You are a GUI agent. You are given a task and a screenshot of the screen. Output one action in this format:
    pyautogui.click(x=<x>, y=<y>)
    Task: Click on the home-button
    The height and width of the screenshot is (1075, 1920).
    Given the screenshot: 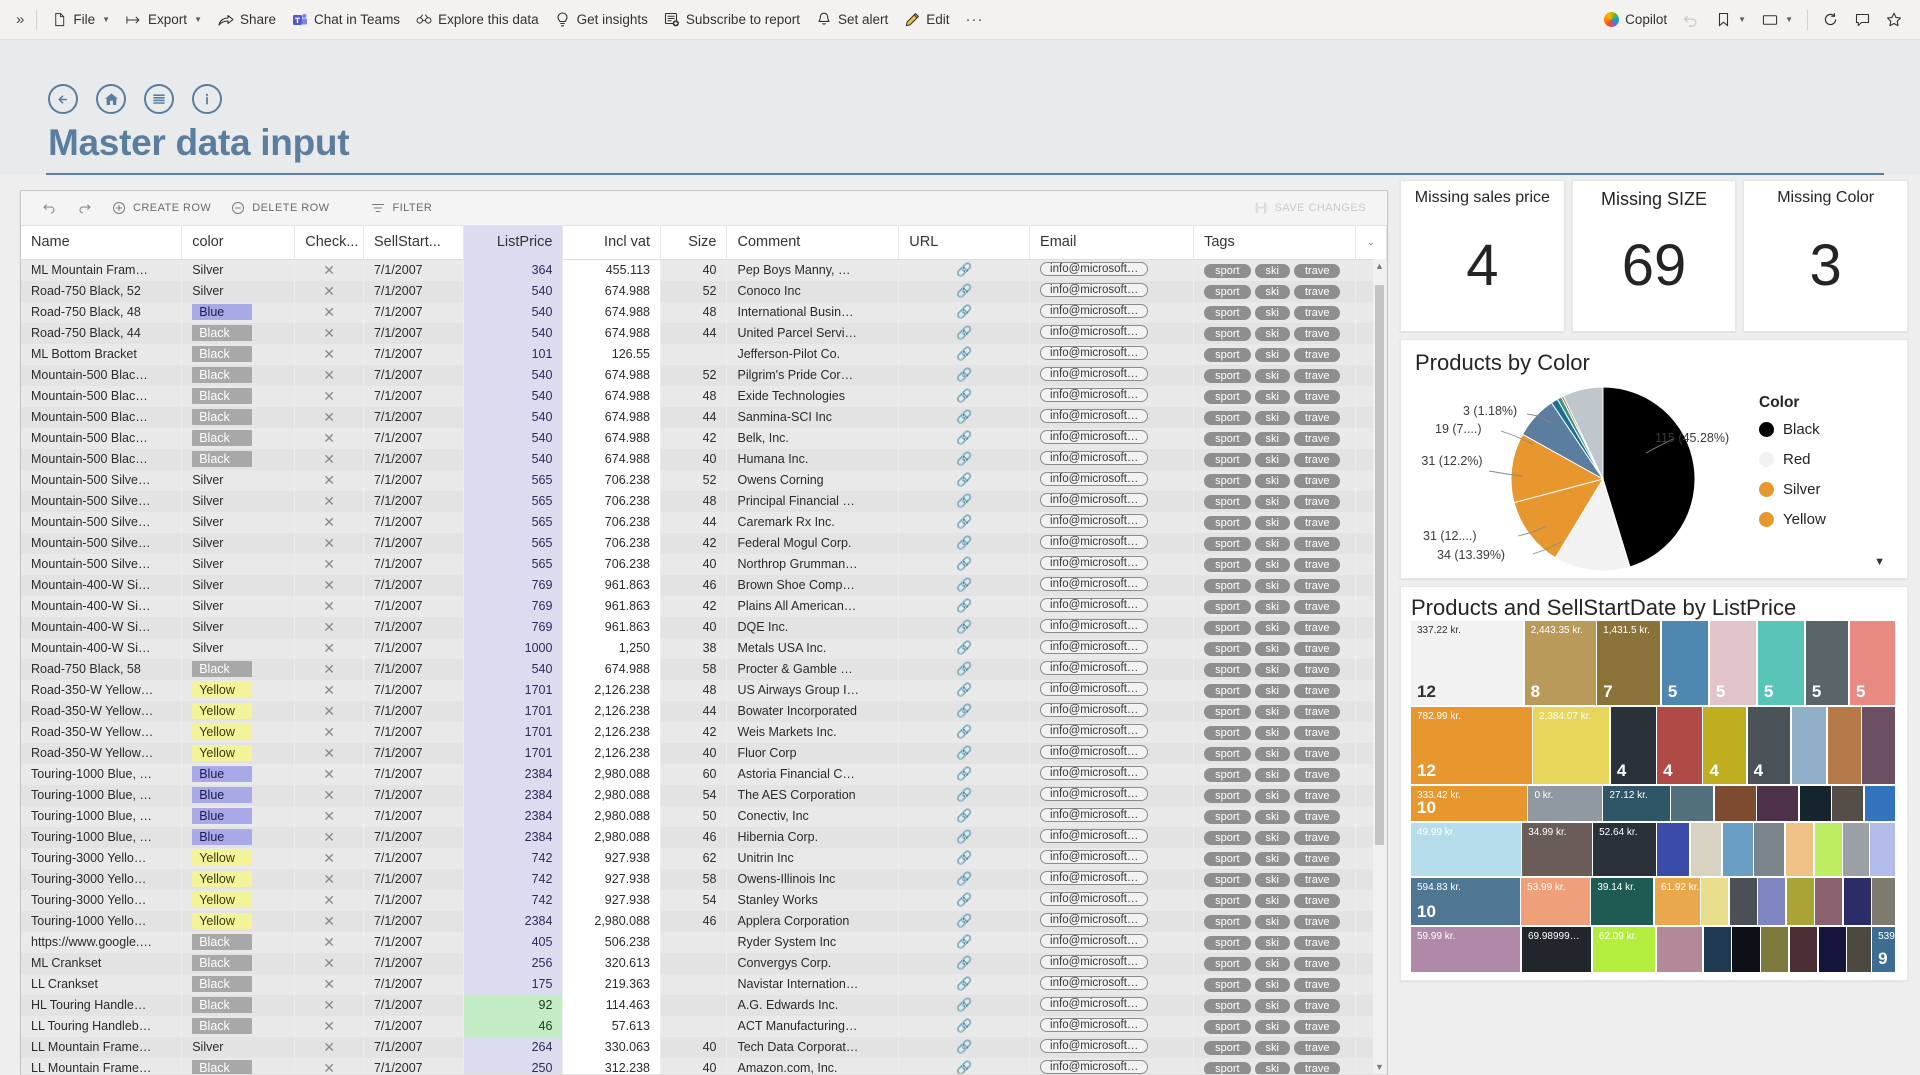 What is the action you would take?
    pyautogui.click(x=111, y=99)
    